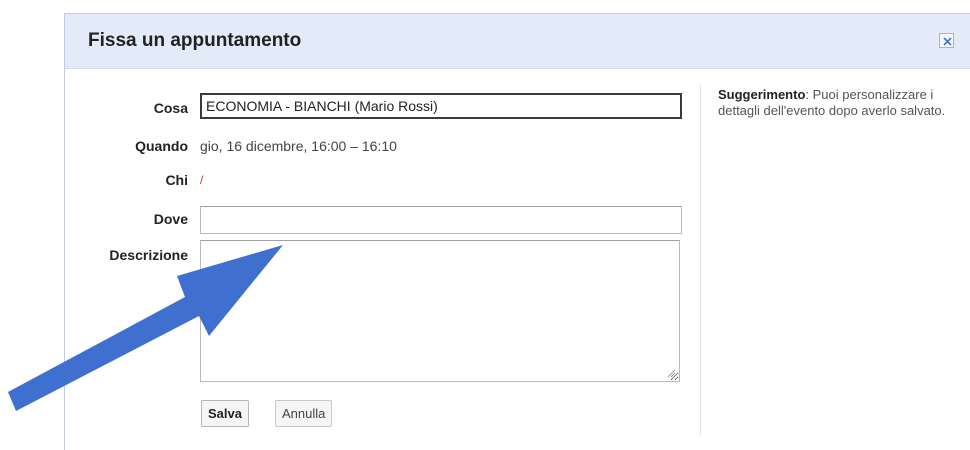 The image size is (970, 450). What do you see at coordinates (298, 146) in the screenshot?
I see `when-value: gio, 16 dicembre, 16:00 – 16:10` at bounding box center [298, 146].